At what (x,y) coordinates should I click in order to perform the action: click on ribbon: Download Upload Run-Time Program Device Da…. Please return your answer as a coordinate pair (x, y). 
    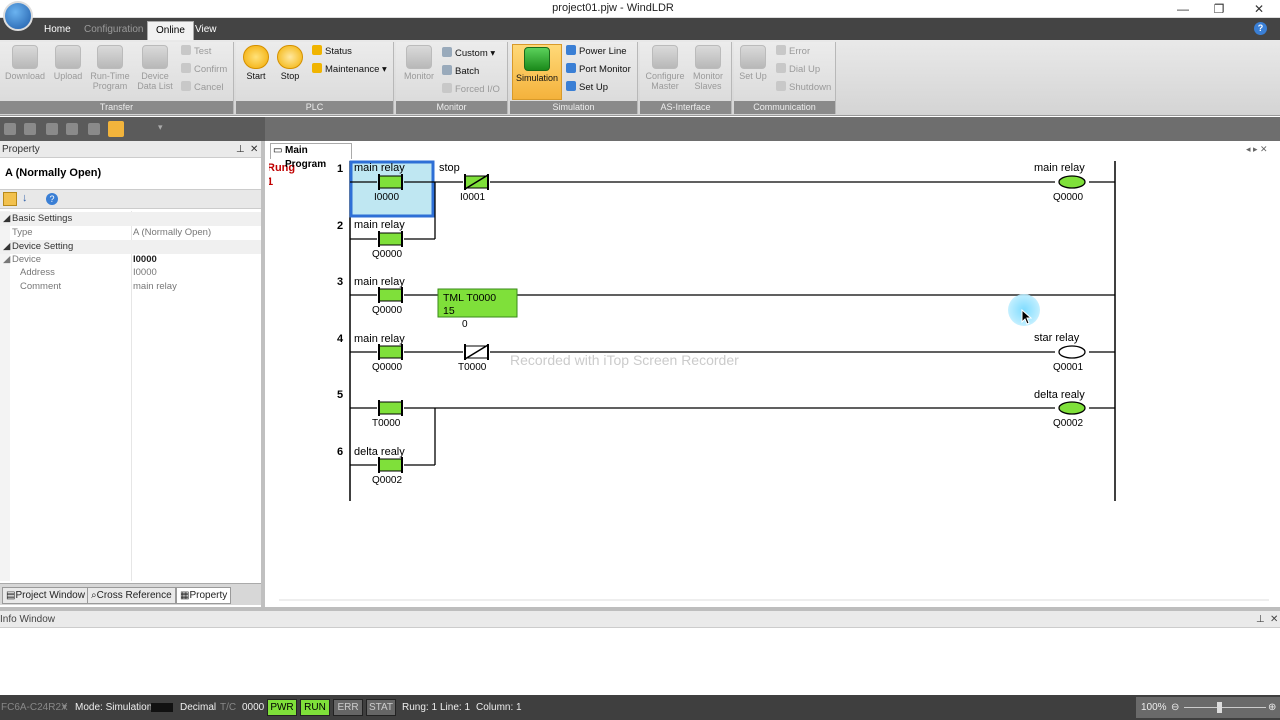
    Looking at the image, I should click on (640, 78).